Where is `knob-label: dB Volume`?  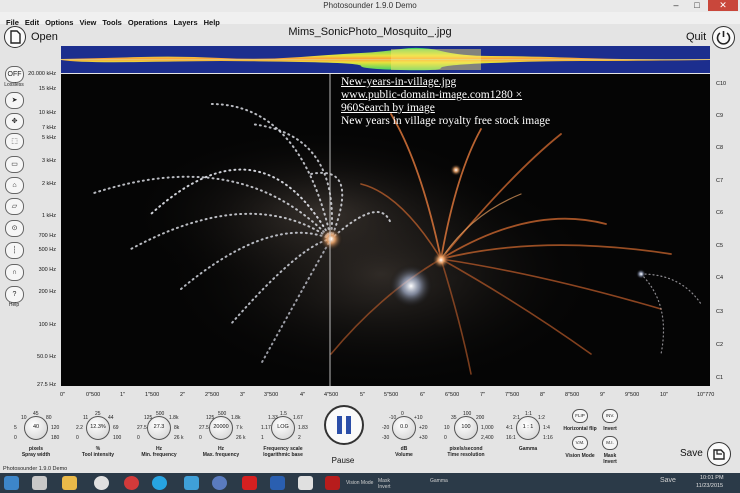 knob-label: dB Volume is located at coordinates (404, 452).